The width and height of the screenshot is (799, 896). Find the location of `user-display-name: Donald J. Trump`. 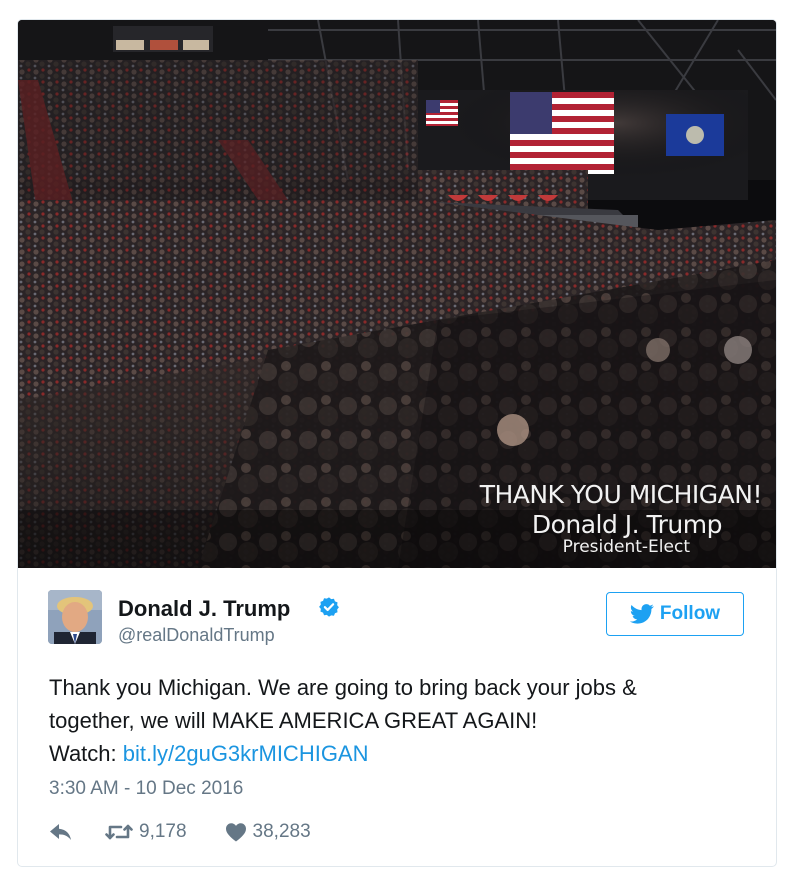

user-display-name: Donald J. Trump is located at coordinates (204, 609).